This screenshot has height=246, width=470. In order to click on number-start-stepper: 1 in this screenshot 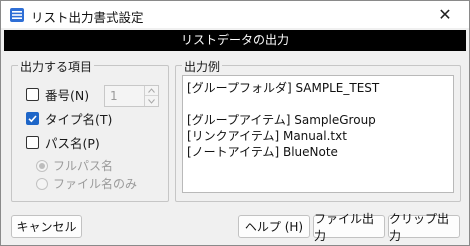, I will do `click(131, 96)`.